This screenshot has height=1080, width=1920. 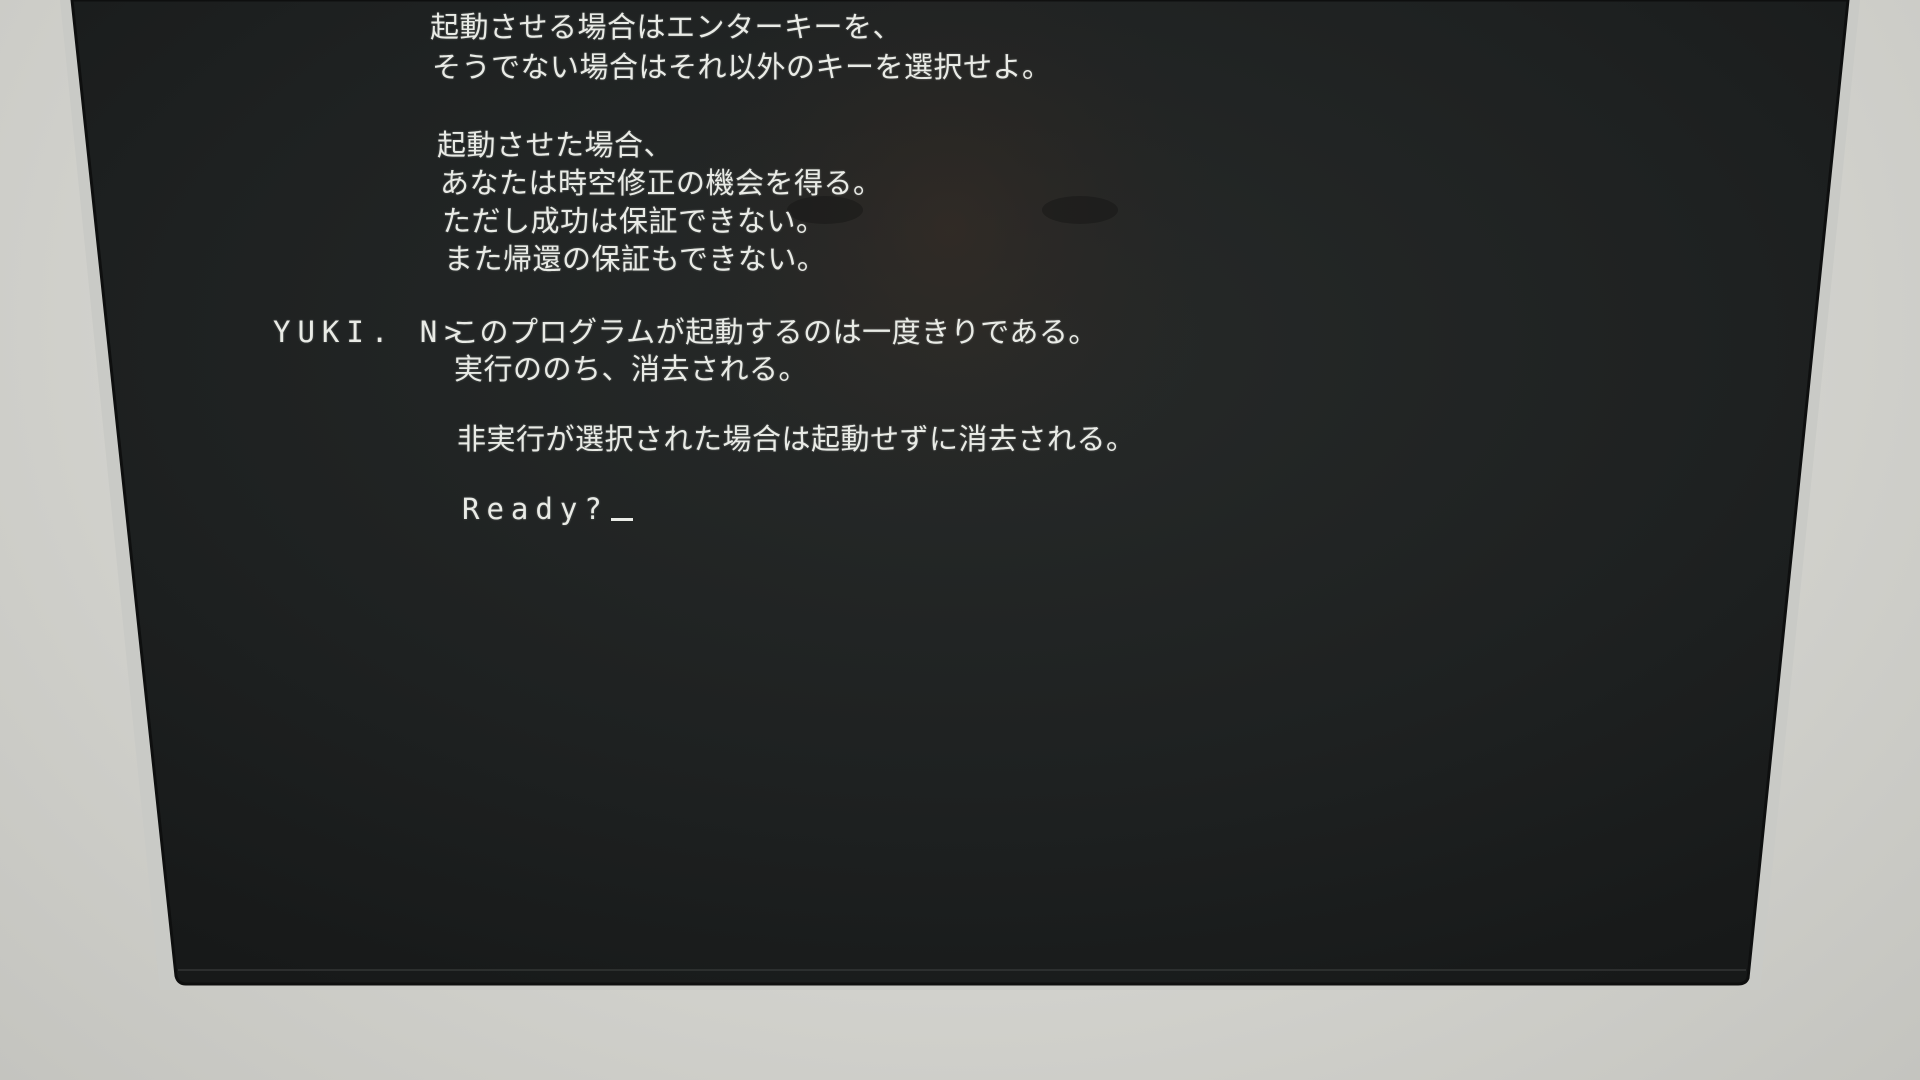 I want to click on sender-prefix: YUKI. N>, so click(x=371, y=332).